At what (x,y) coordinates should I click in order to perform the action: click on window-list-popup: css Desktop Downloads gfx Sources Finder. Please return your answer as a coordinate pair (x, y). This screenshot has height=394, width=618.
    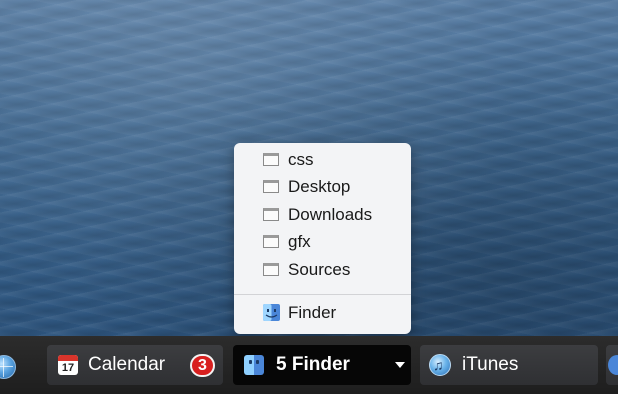
    Looking at the image, I should click on (322, 238).